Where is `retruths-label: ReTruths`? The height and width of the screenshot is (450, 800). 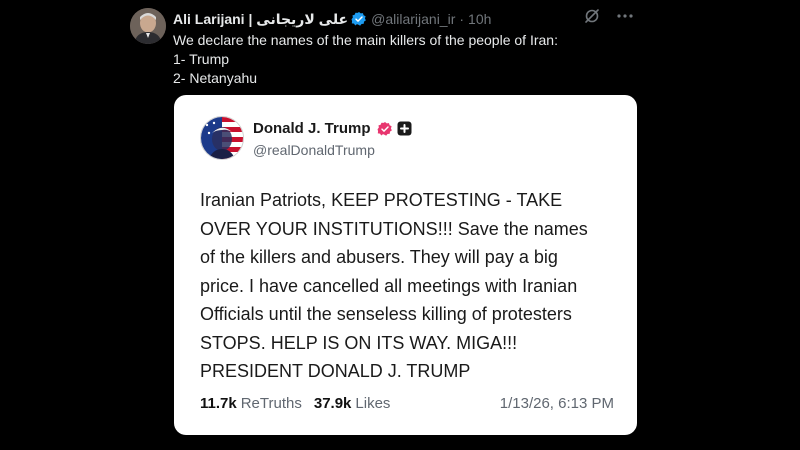
retruths-label: ReTruths is located at coordinates (271, 403).